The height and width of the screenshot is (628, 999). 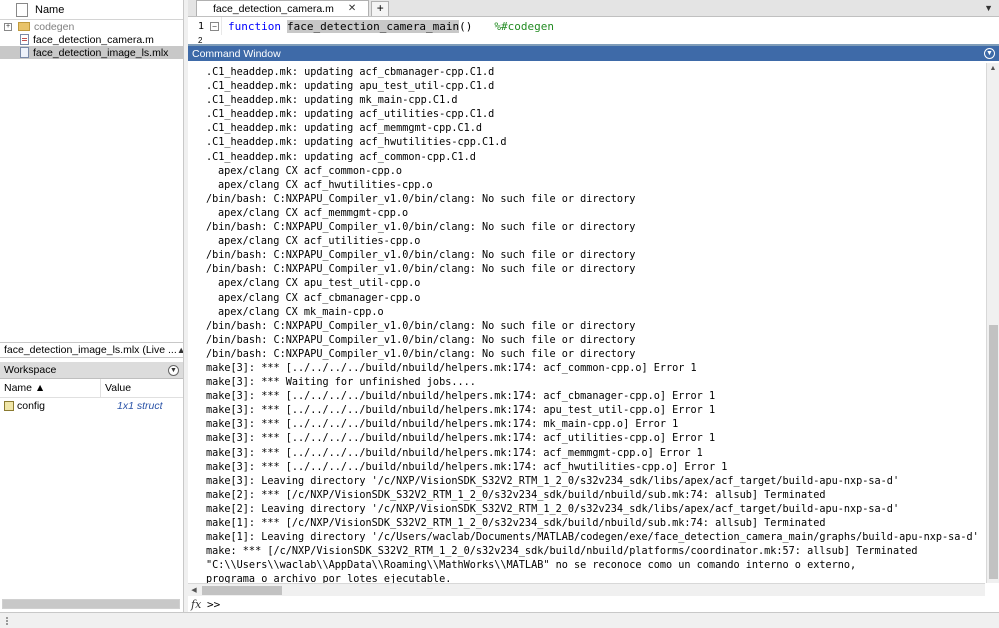 What do you see at coordinates (30, 370) in the screenshot?
I see `workspace-title: Workspace` at bounding box center [30, 370].